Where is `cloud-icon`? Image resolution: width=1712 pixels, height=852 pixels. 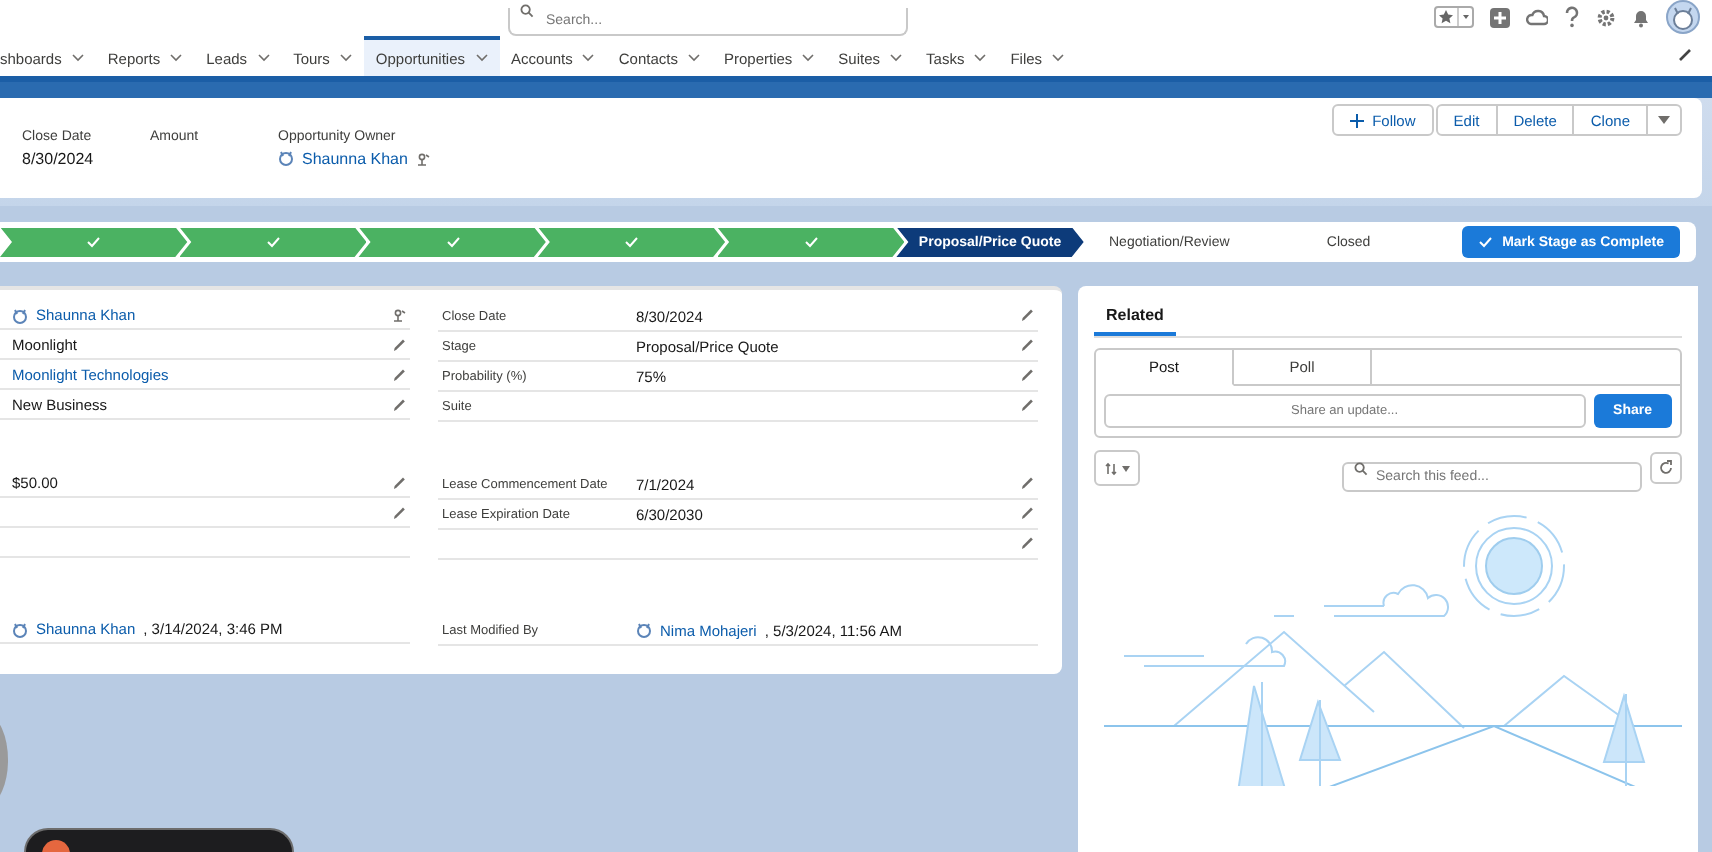 cloud-icon is located at coordinates (1537, 17).